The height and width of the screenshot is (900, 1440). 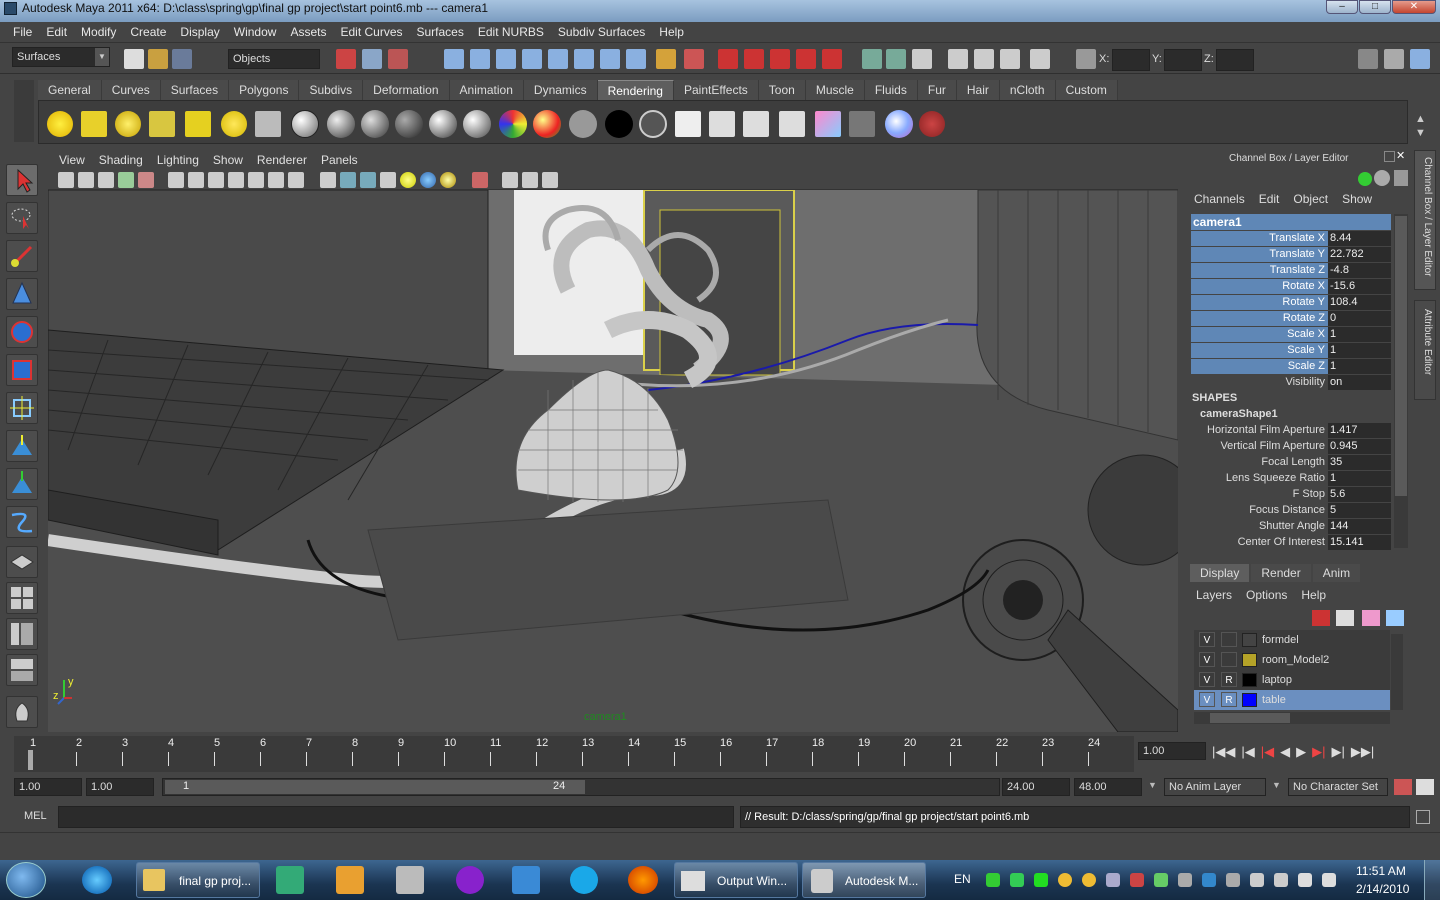 I want to click on open-scene-icon, so click(x=158, y=59).